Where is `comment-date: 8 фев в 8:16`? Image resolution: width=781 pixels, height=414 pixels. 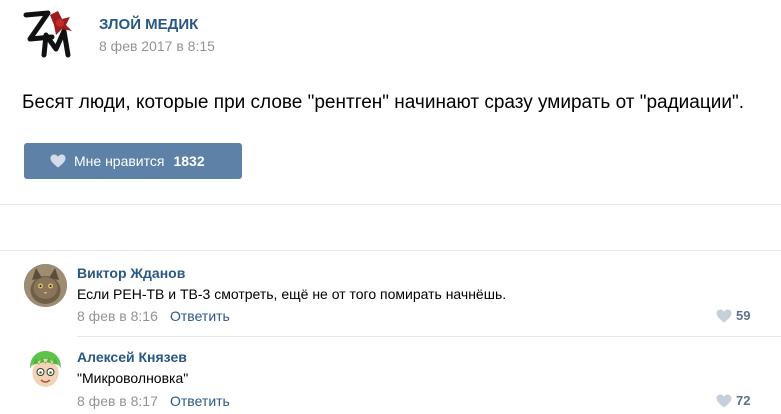
comment-date: 8 фев в 8:16 is located at coordinates (117, 316).